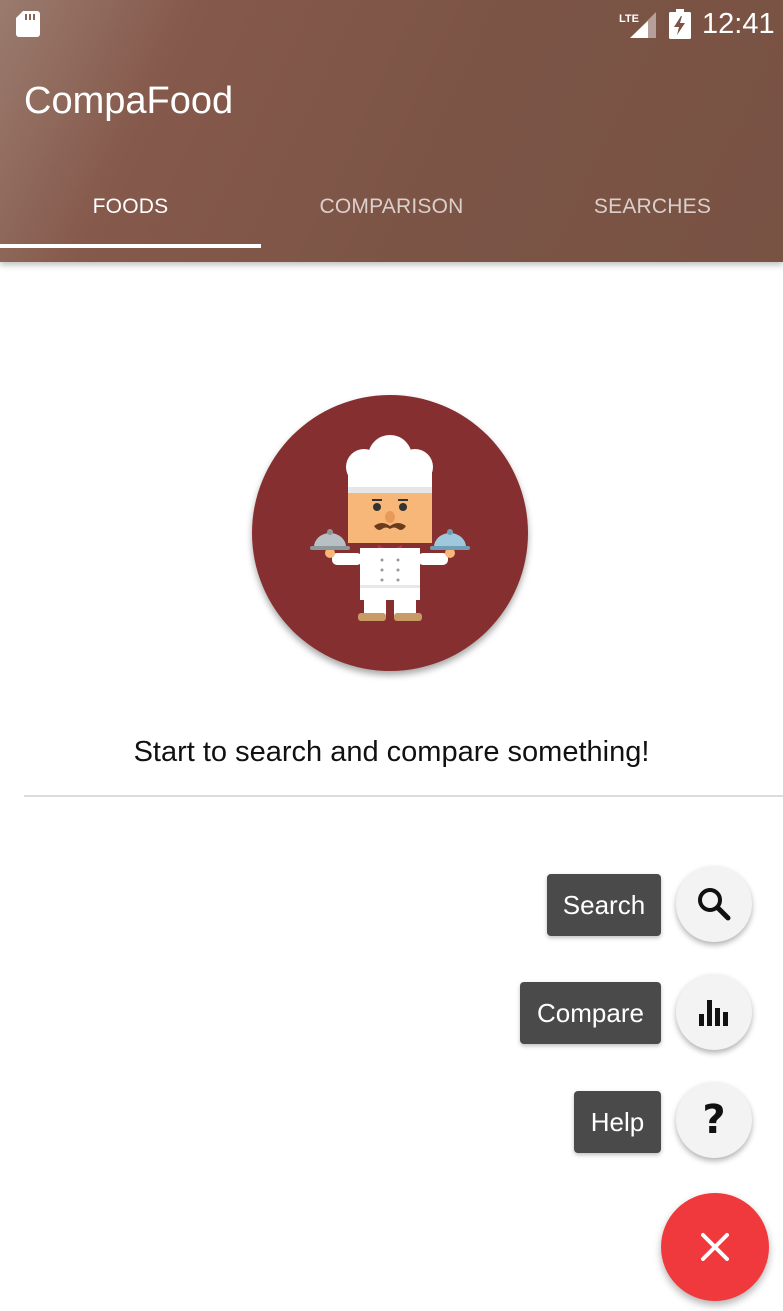  Describe the element at coordinates (130, 209) in the screenshot. I see `tab-foods: FOODS` at that location.